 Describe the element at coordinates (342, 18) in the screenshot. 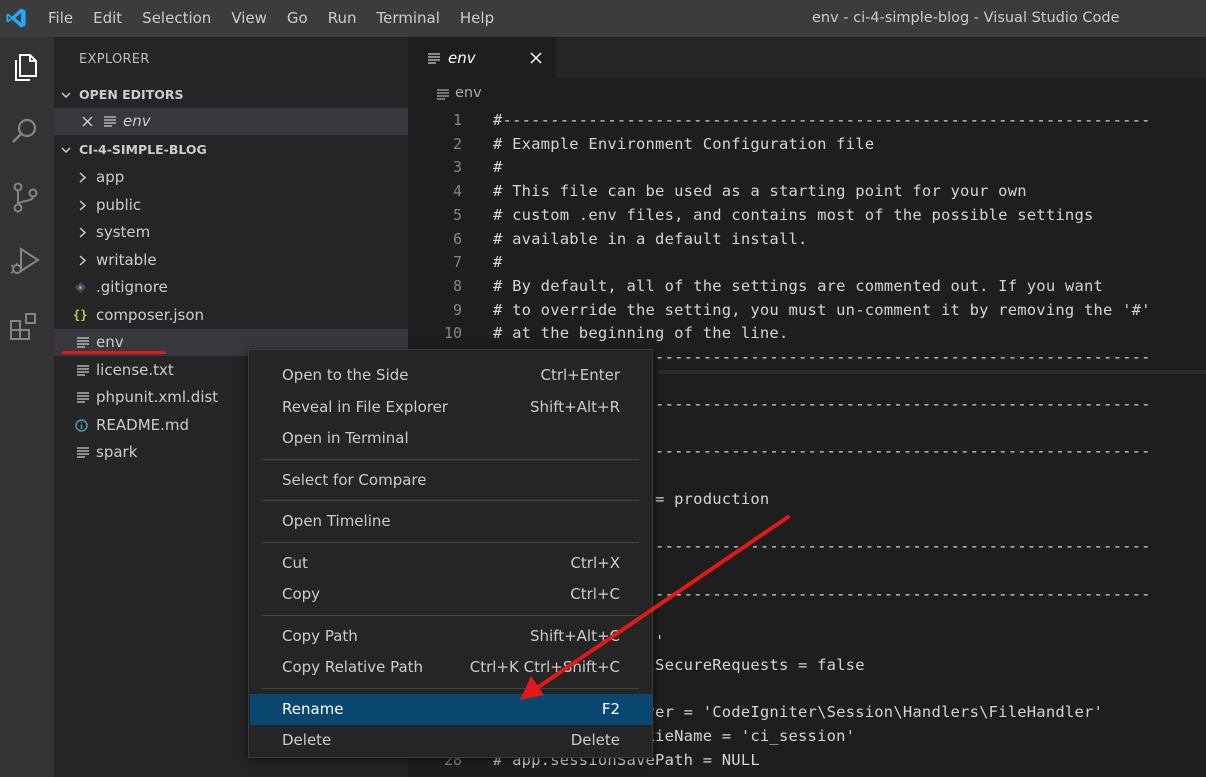

I see `menu-run: Run` at that location.